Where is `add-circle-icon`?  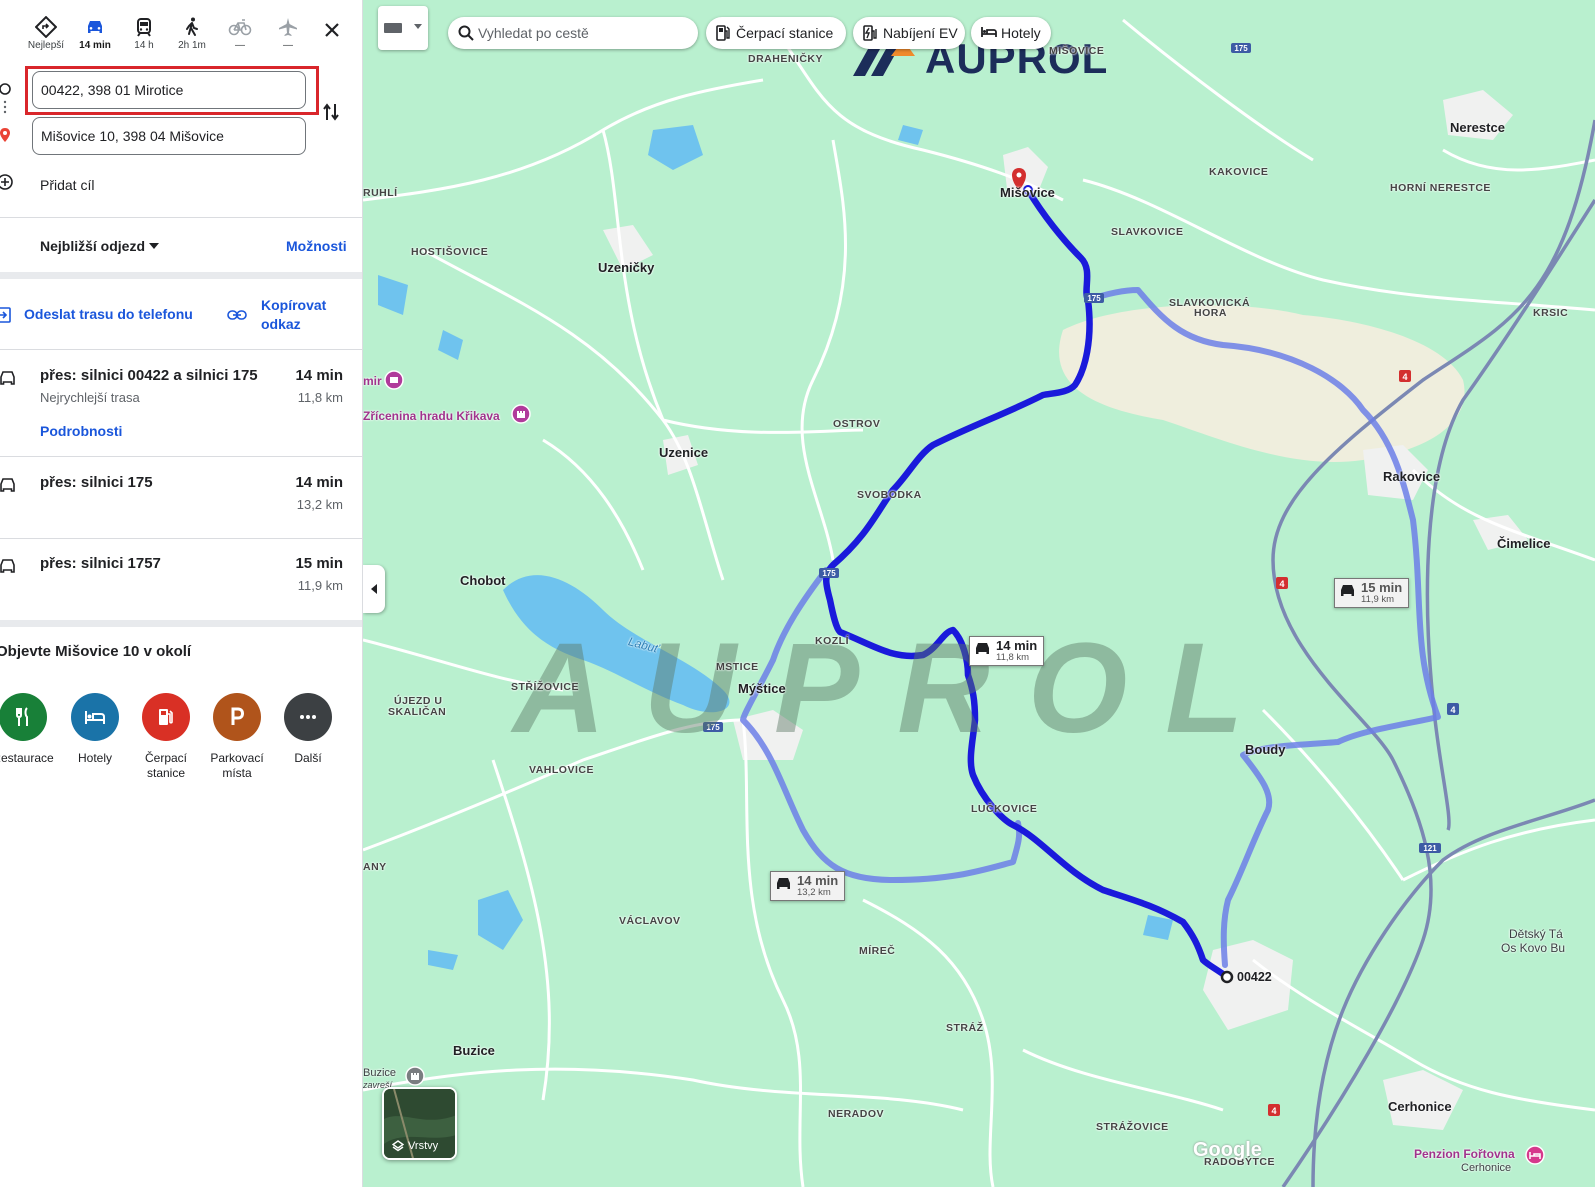 add-circle-icon is located at coordinates (6, 182).